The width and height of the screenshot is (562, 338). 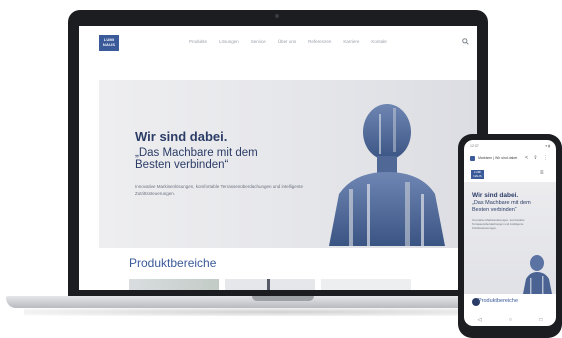 I want to click on hero-person-image, so click(x=387, y=175).